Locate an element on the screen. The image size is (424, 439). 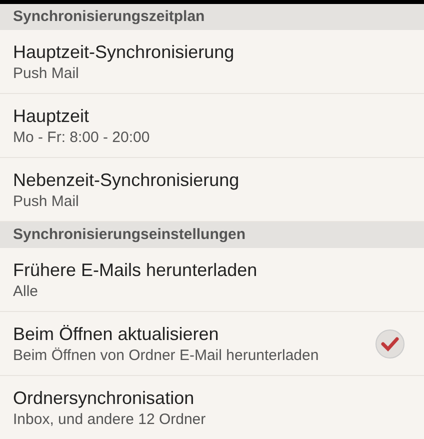
settings-item: Beim Öffnen aktualisieren Beim Öffnen von Ordner E-Mail herunterladen is located at coordinates (212, 344).